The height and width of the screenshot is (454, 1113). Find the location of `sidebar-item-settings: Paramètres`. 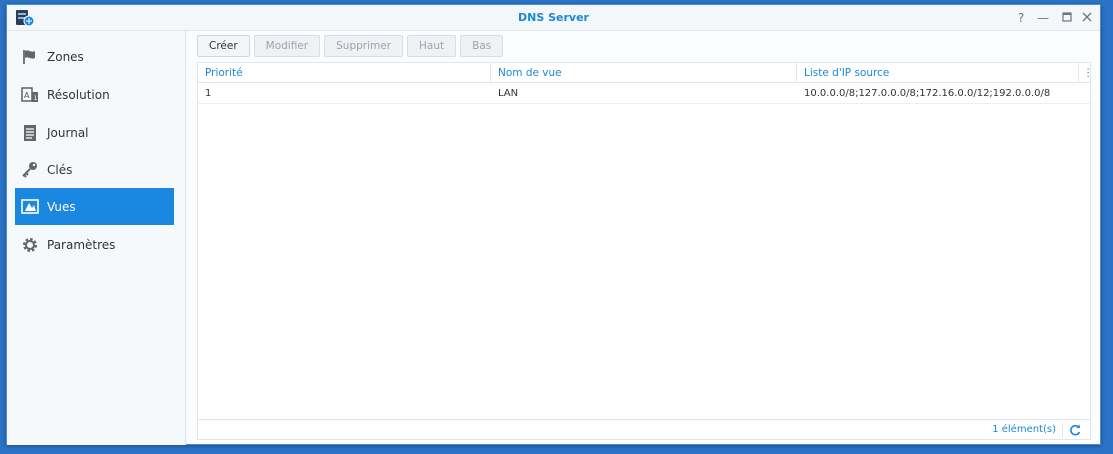

sidebar-item-settings: Paramètres is located at coordinates (94, 244).